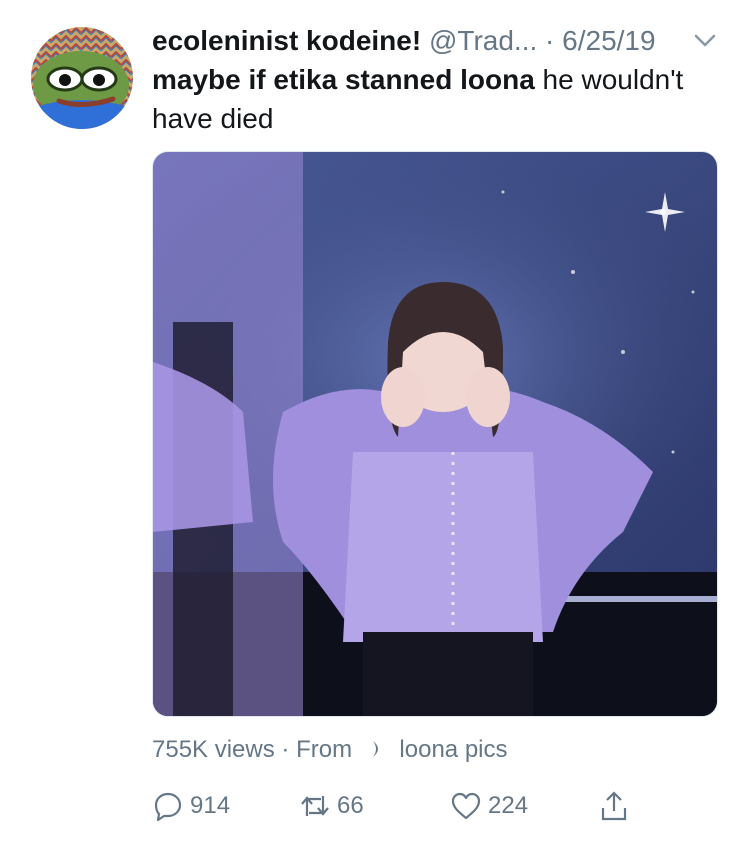 This screenshot has width=750, height=842. What do you see at coordinates (375, 749) in the screenshot?
I see `loona-logo-icon` at bounding box center [375, 749].